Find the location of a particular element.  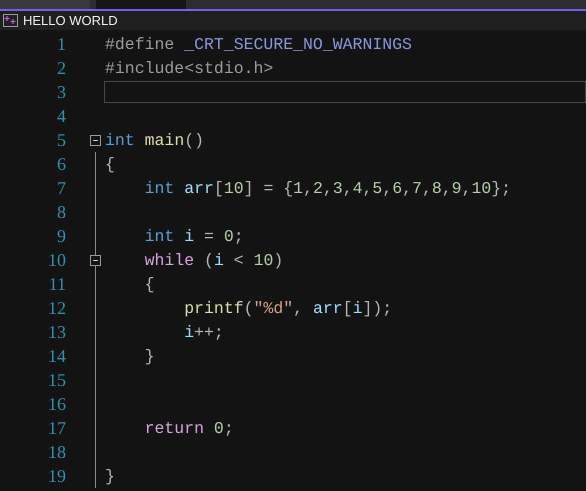

line-number: 16 is located at coordinates (56, 404).